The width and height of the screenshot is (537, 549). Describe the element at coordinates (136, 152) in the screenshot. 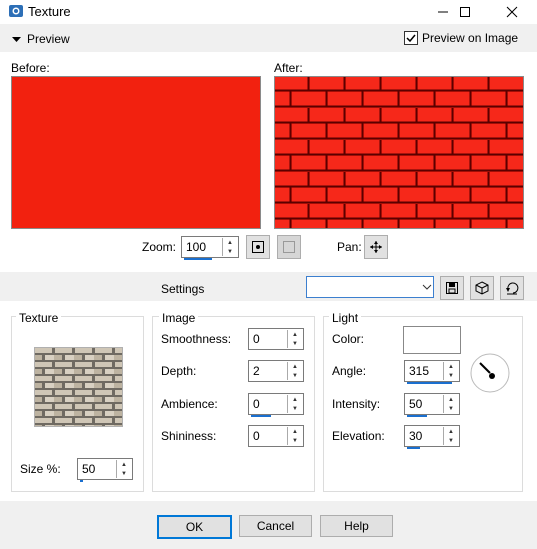

I see `before-preview` at that location.